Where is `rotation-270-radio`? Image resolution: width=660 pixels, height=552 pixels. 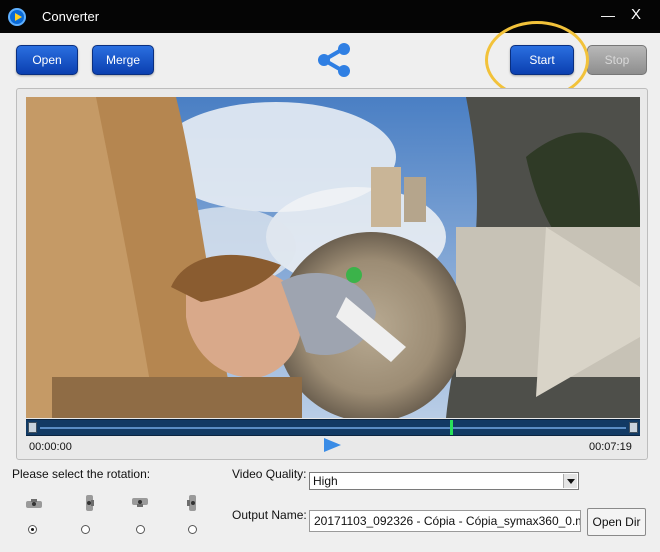 rotation-270-radio is located at coordinates (192, 529).